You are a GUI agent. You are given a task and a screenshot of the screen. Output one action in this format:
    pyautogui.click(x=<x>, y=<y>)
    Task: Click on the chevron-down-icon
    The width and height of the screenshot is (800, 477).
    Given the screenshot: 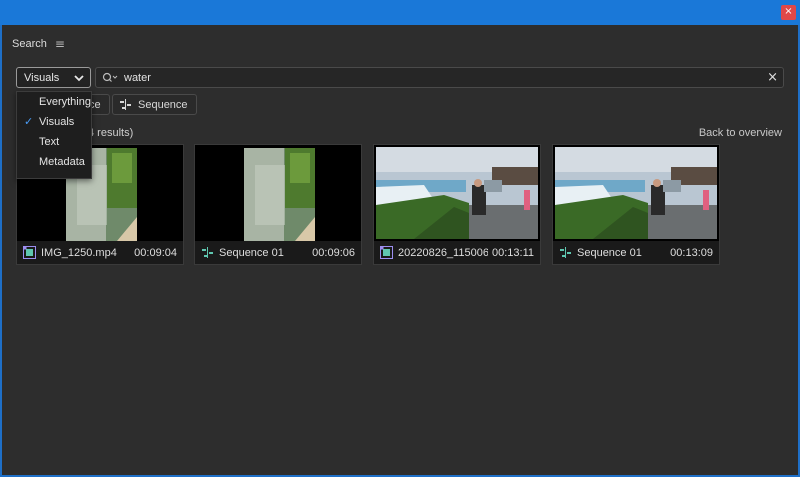 What is the action you would take?
    pyautogui.click(x=79, y=78)
    